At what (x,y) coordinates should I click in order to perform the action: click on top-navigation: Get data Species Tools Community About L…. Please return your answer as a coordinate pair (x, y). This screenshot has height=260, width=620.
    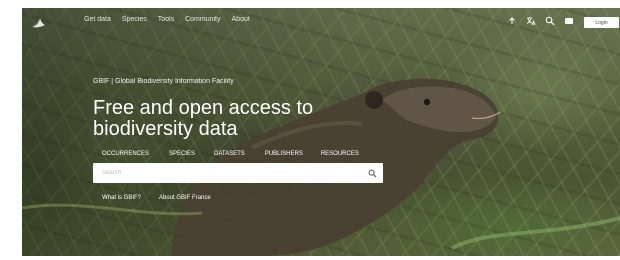
    Looking at the image, I should click on (321, 22).